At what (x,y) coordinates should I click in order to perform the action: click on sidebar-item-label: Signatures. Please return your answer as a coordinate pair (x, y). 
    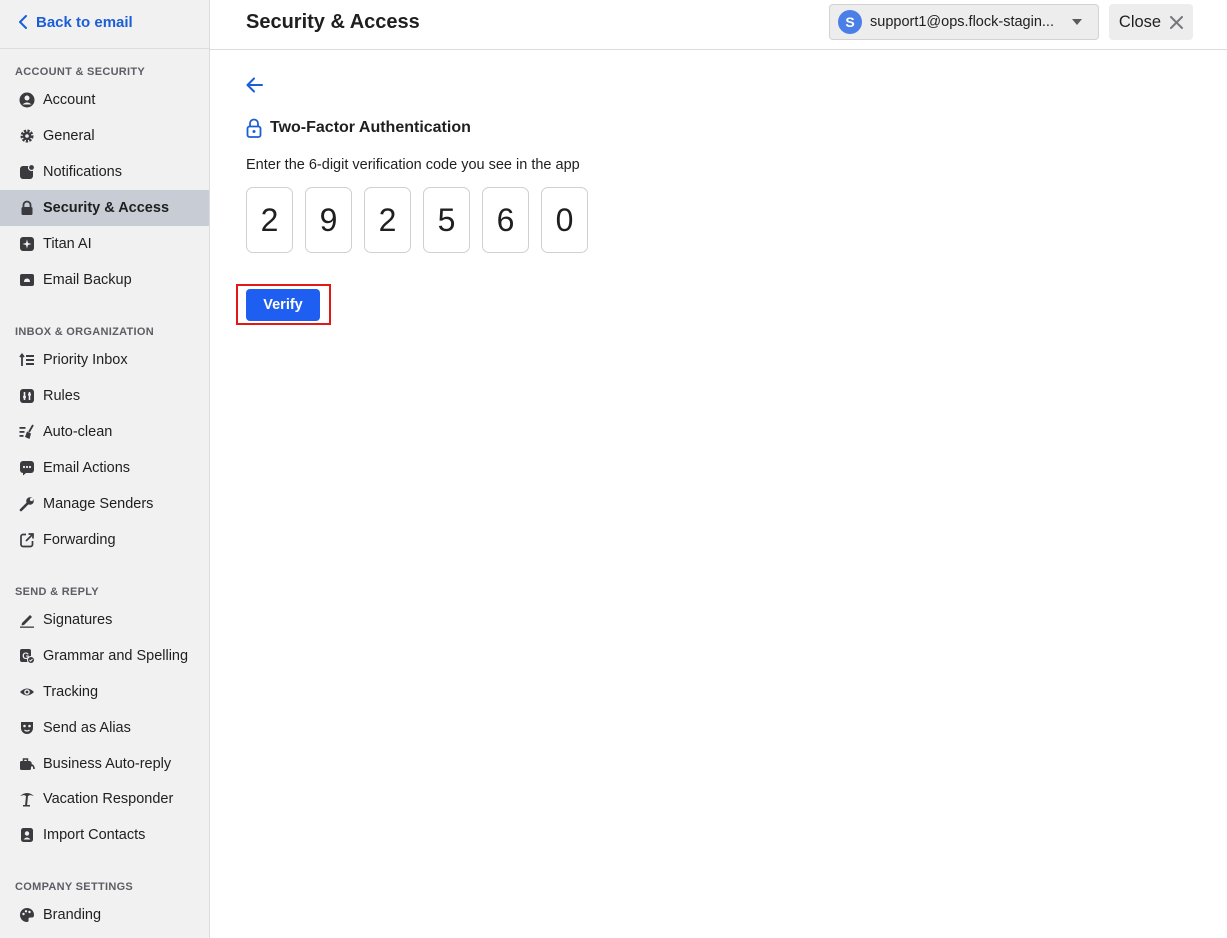
    Looking at the image, I should click on (78, 620).